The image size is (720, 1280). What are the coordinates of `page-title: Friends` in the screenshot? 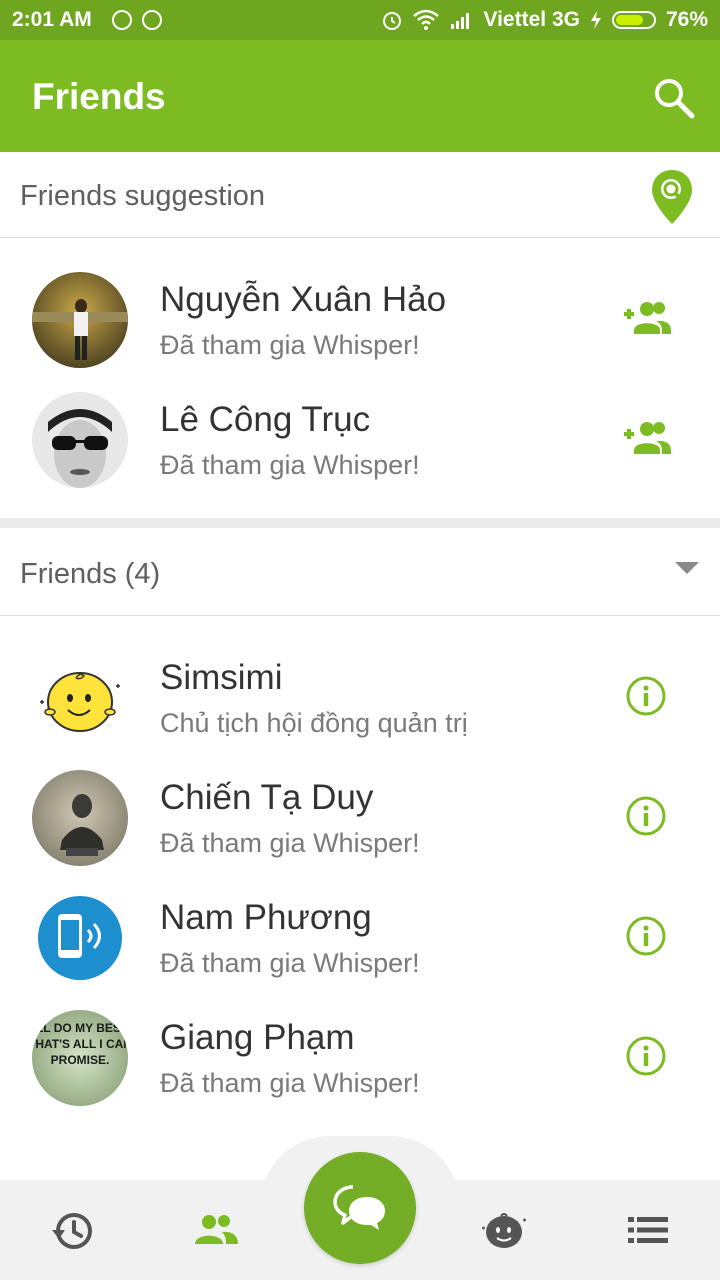 It's located at (99, 96).